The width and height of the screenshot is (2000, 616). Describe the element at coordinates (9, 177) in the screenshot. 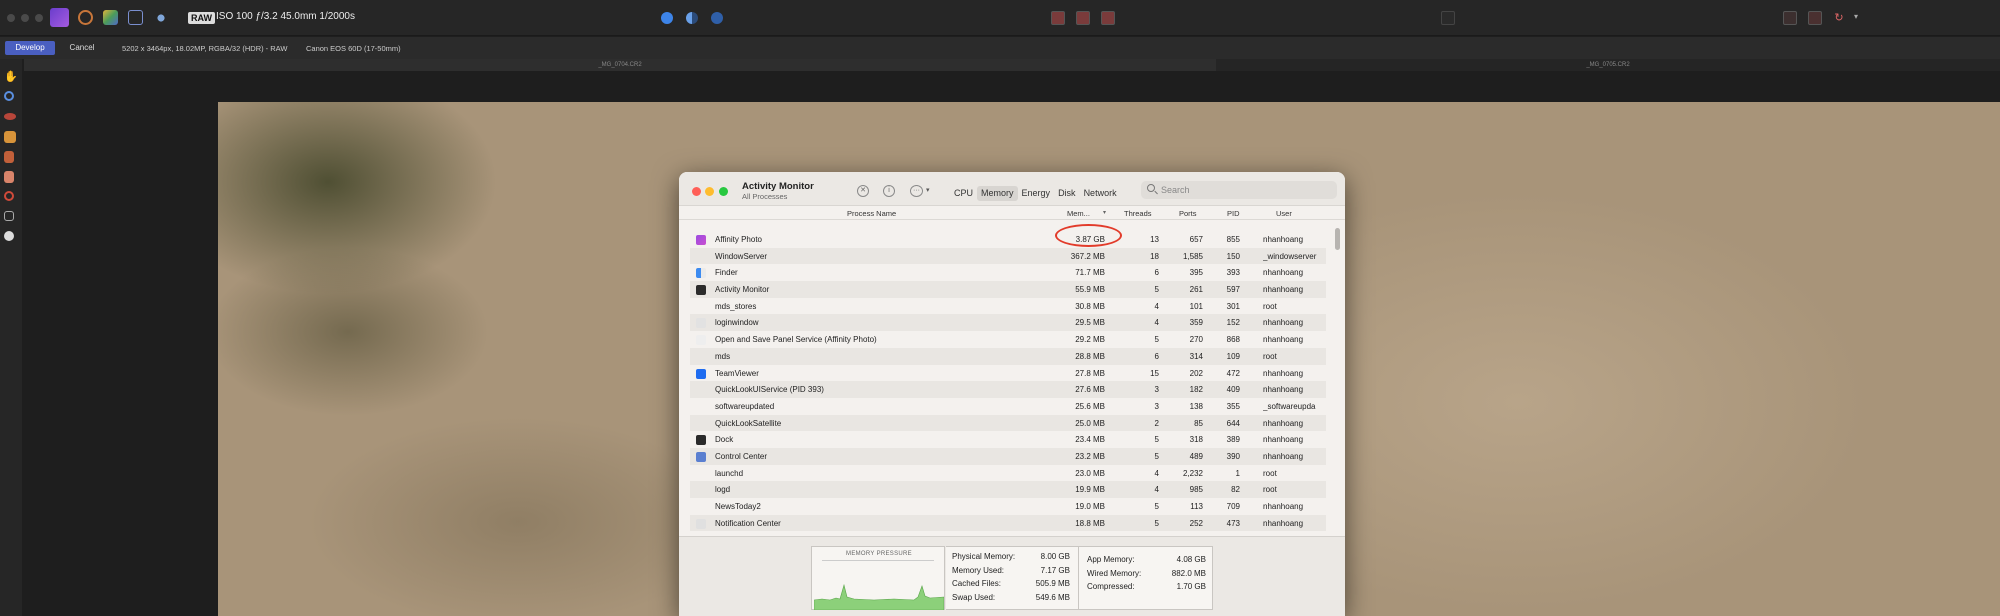

I see `overlay-erase-icon` at that location.